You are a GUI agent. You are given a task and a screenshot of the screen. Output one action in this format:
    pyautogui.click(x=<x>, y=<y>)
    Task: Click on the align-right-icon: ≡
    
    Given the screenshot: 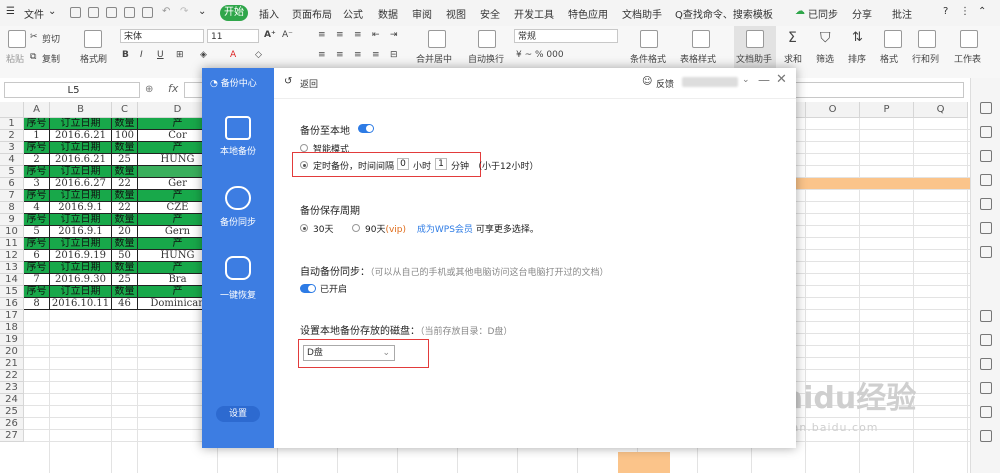 What is the action you would take?
    pyautogui.click(x=358, y=55)
    